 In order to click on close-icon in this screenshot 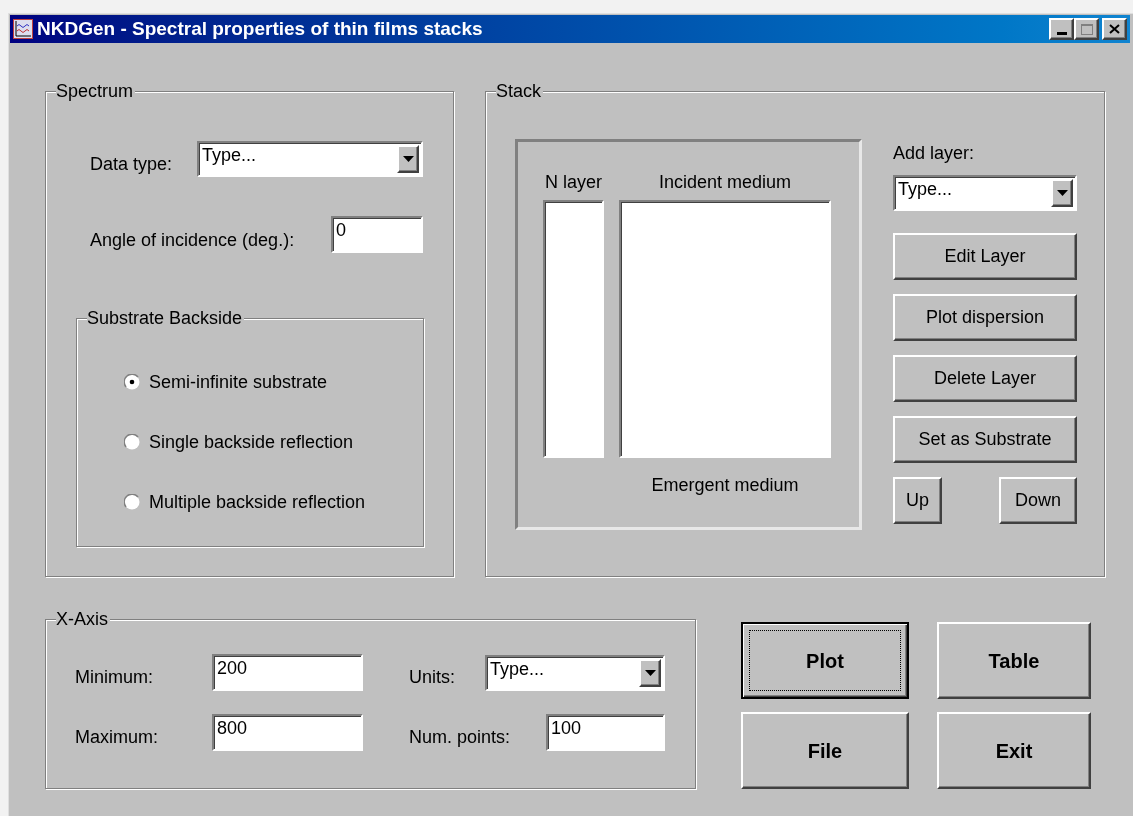, I will do `click(1114, 29)`.